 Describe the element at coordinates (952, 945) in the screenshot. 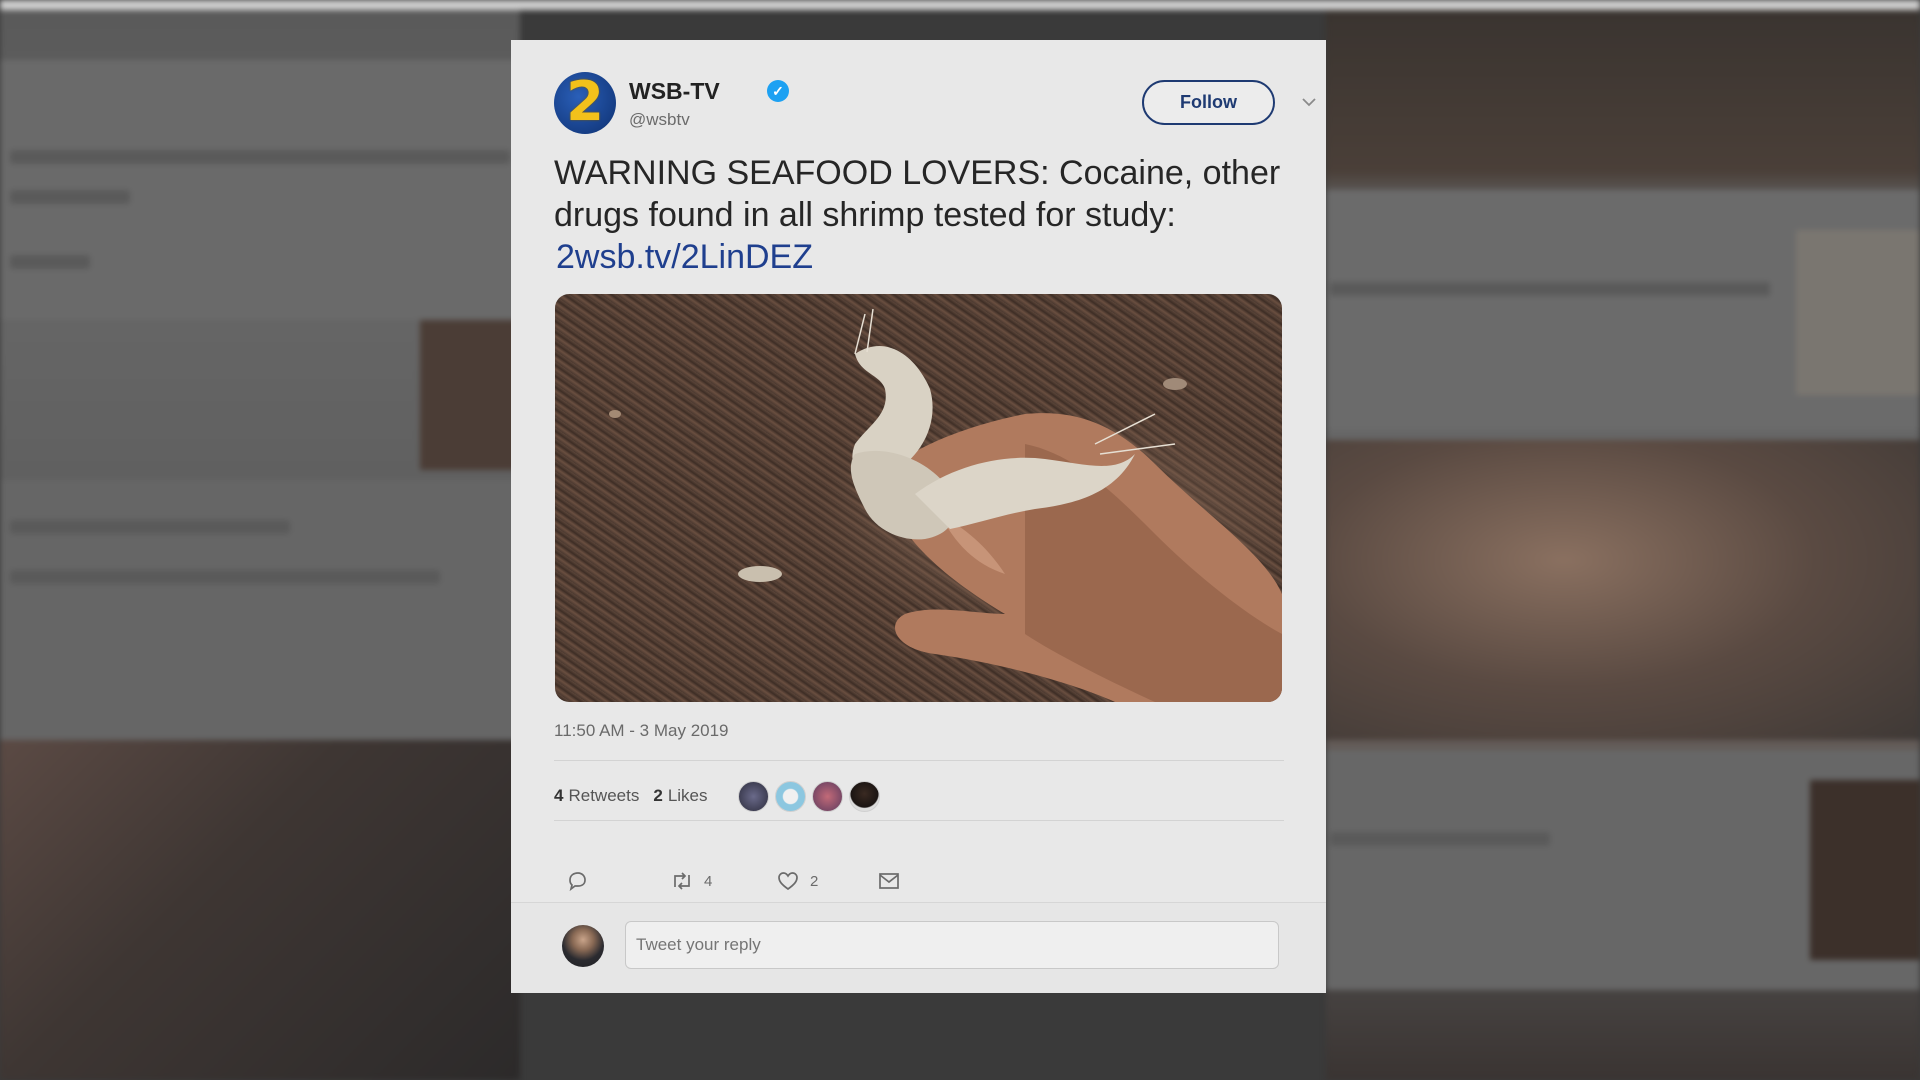

I see `reply-input` at that location.